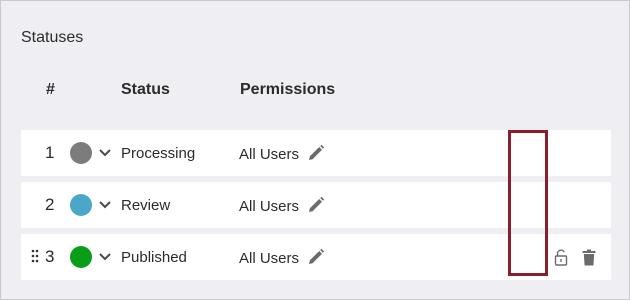 This screenshot has height=300, width=630. Describe the element at coordinates (145, 205) in the screenshot. I see `status-name: Review` at that location.